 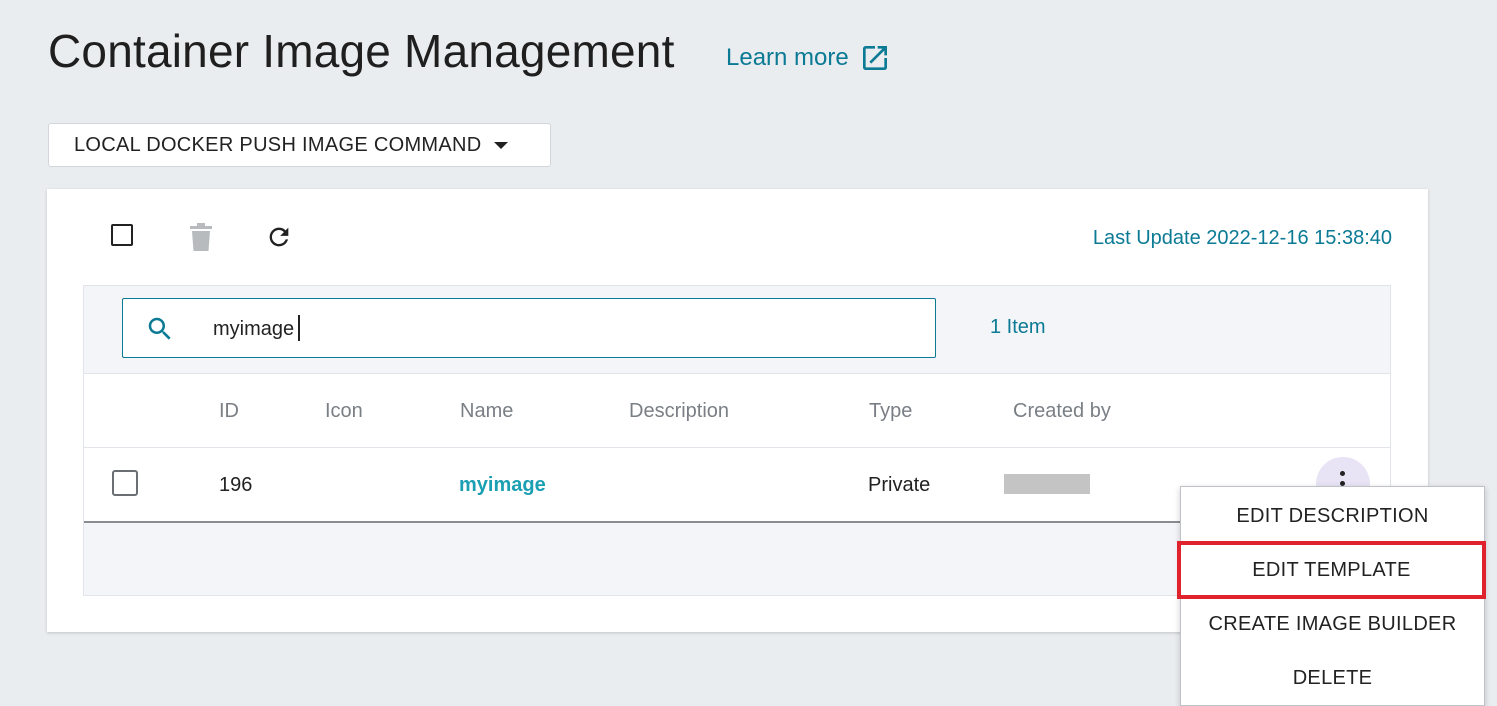 What do you see at coordinates (344, 411) in the screenshot?
I see `column-header-icon: Icon` at bounding box center [344, 411].